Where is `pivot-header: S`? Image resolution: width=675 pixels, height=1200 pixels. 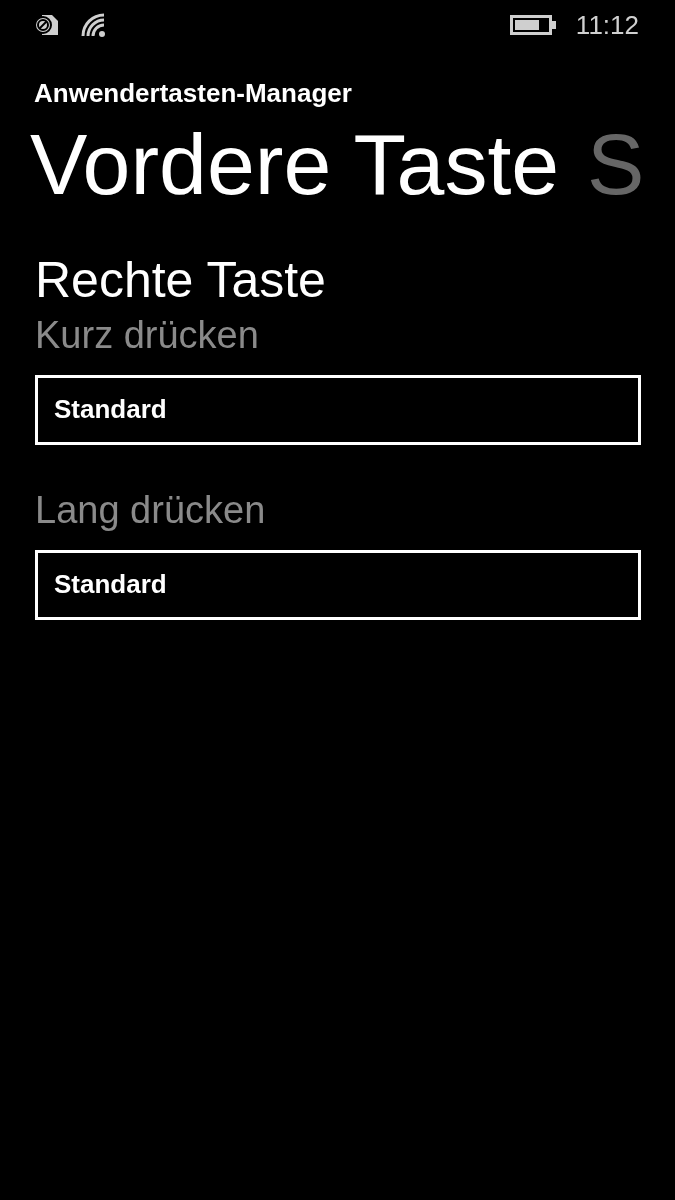
pivot-header: S is located at coordinates (616, 164).